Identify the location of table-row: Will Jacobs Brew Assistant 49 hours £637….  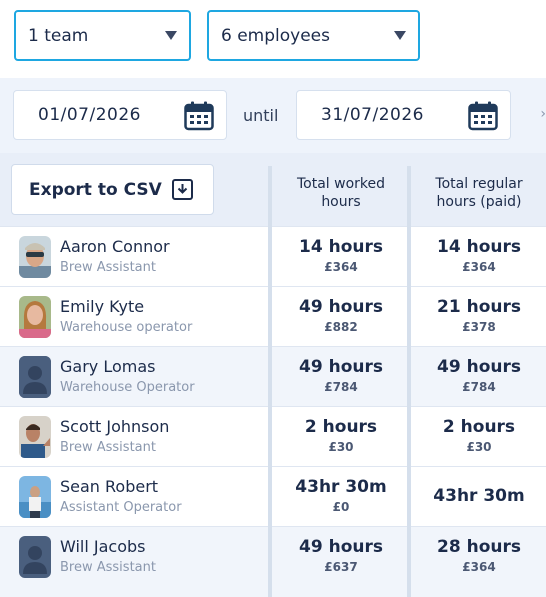
(273, 561).